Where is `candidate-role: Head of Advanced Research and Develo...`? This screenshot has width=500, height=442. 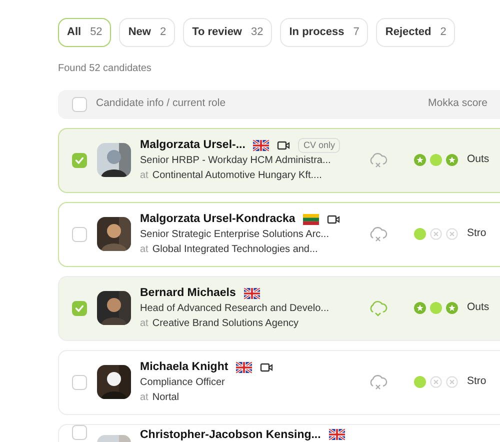
candidate-role: Head of Advanced Research and Develo... is located at coordinates (235, 309).